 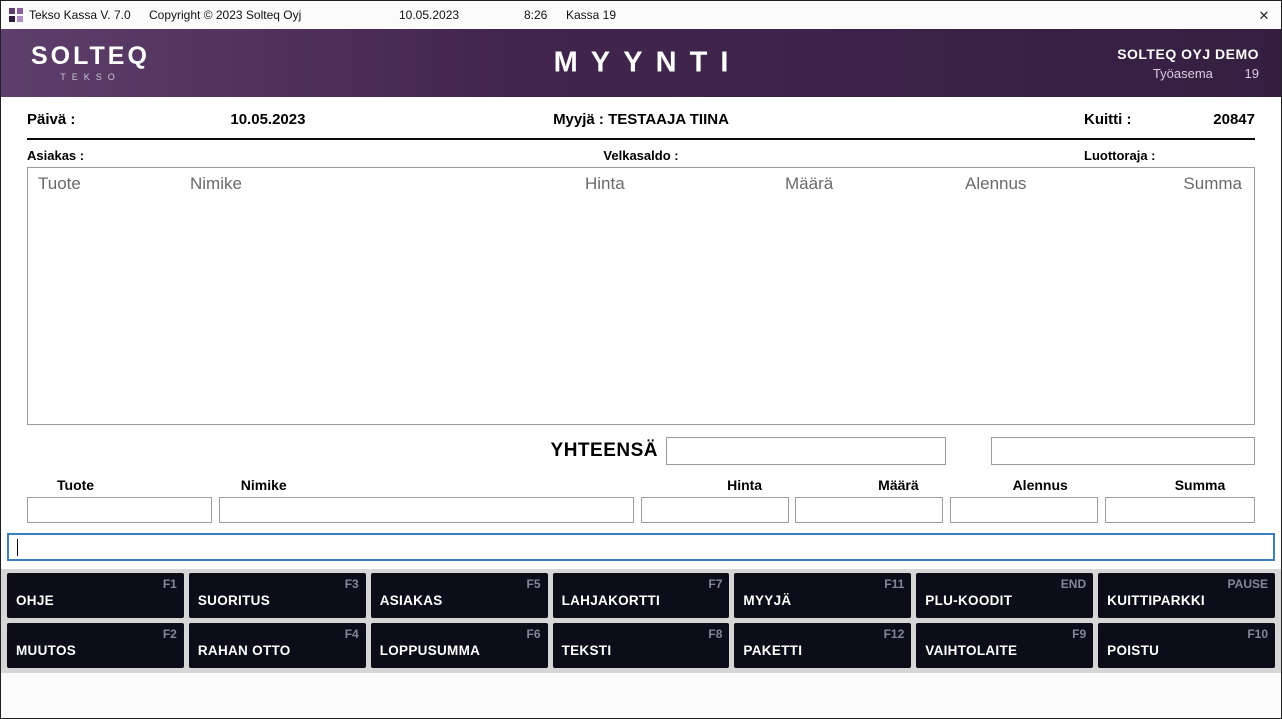 What do you see at coordinates (59, 183) in the screenshot?
I see `column-header-tuote: Tuote` at bounding box center [59, 183].